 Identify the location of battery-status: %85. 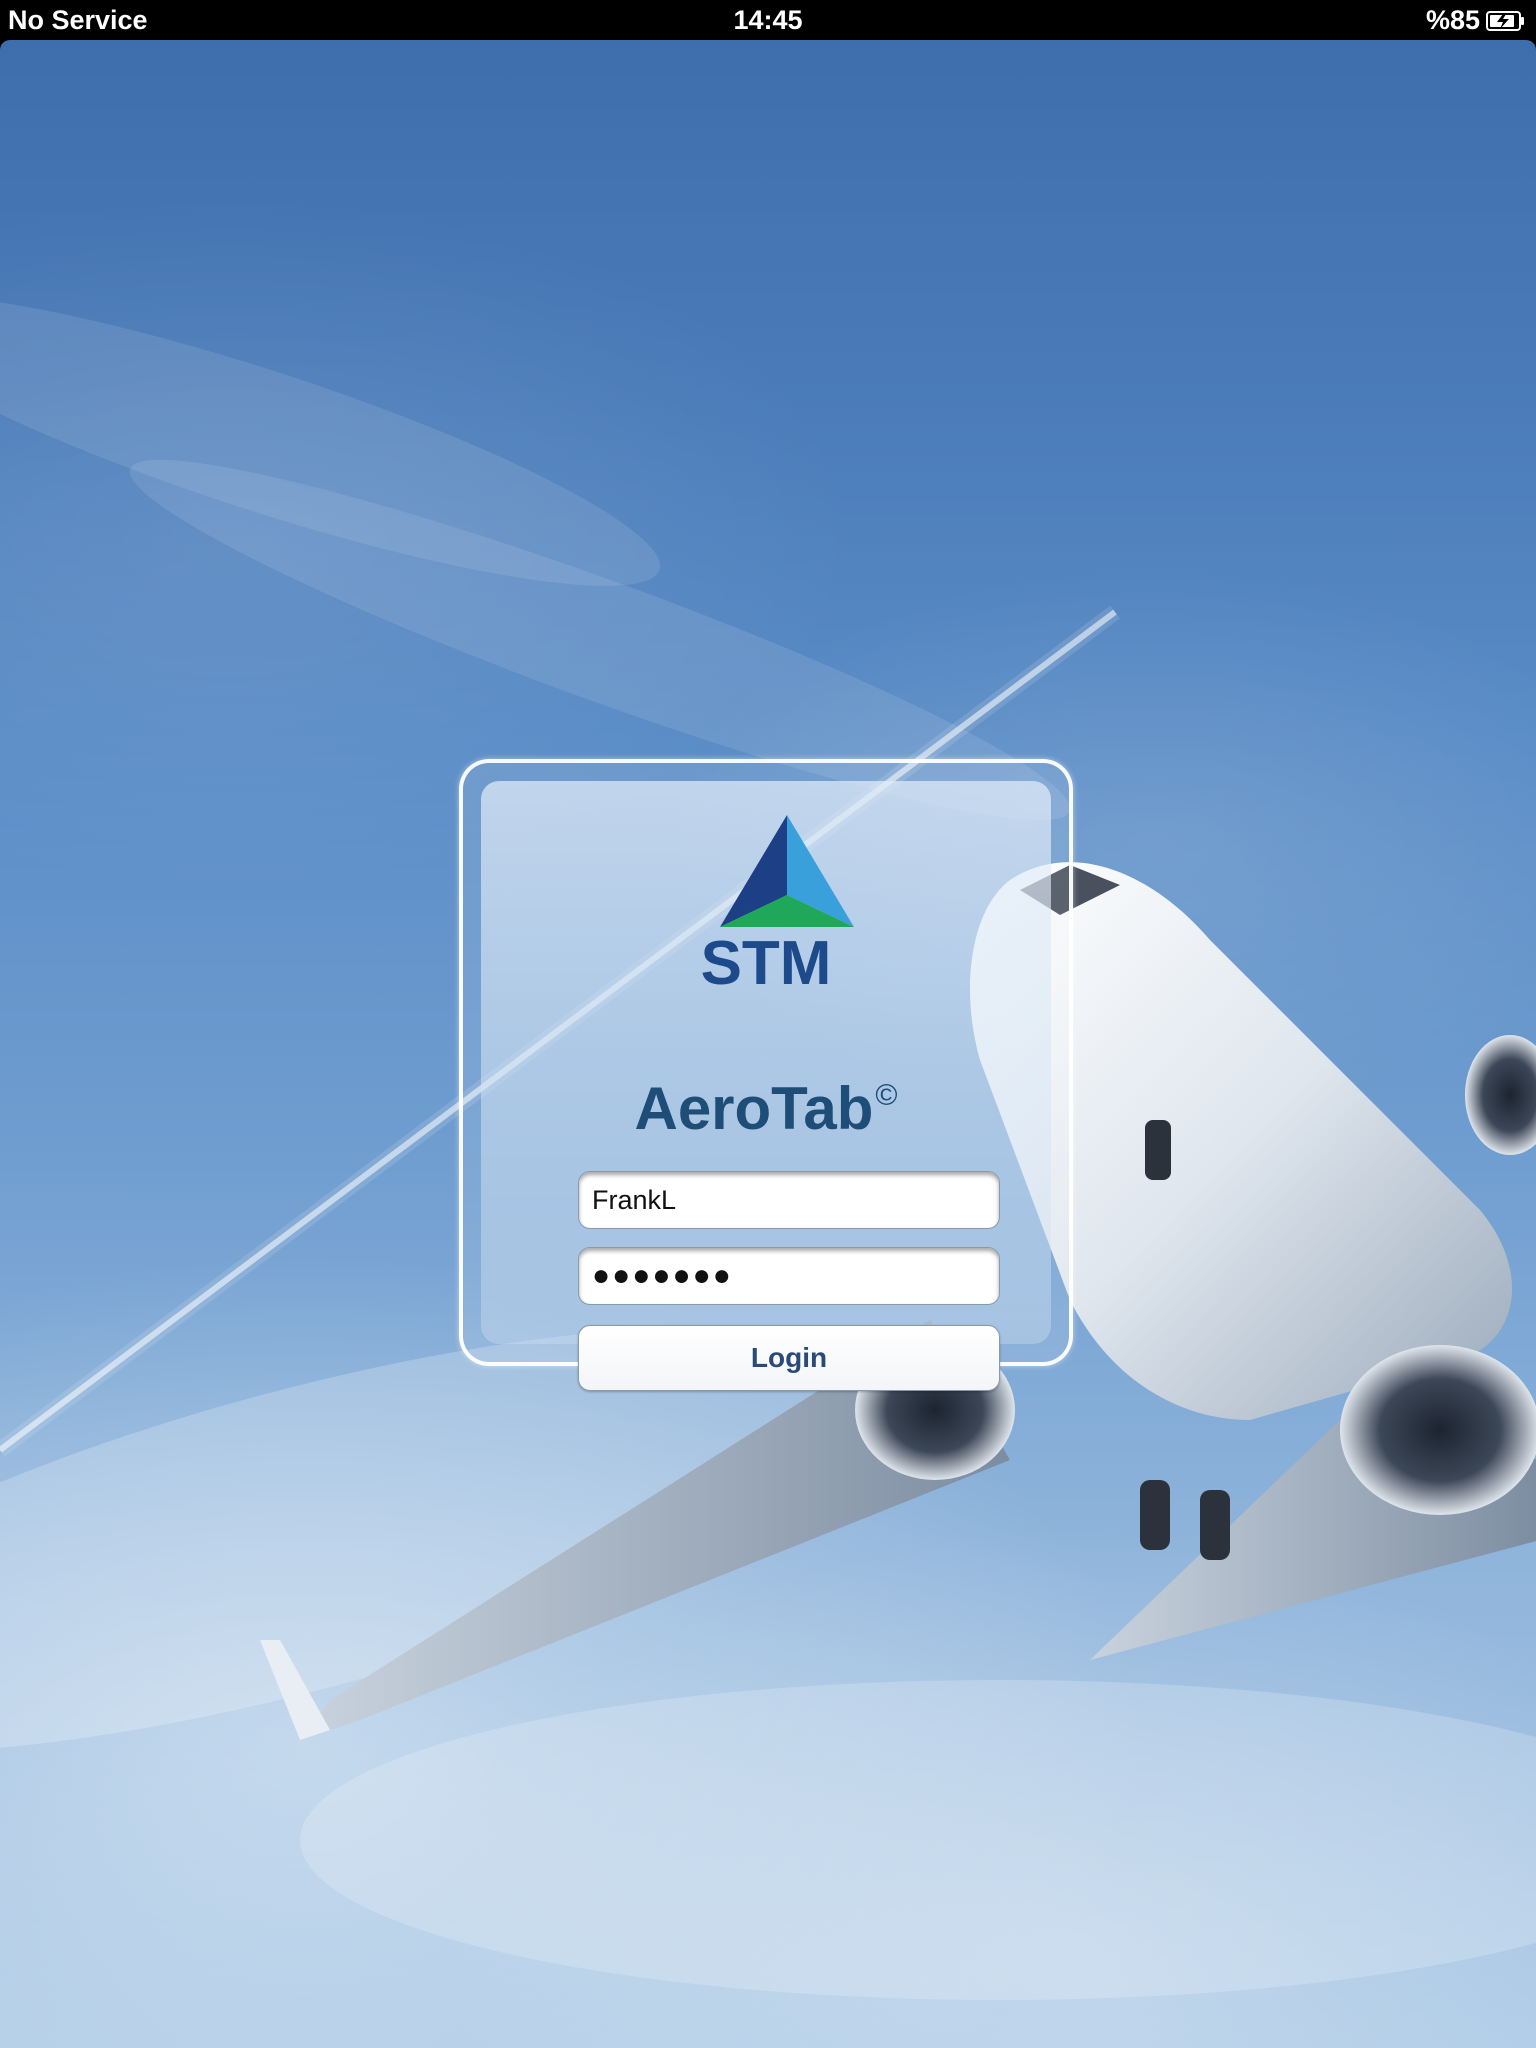
(1476, 20).